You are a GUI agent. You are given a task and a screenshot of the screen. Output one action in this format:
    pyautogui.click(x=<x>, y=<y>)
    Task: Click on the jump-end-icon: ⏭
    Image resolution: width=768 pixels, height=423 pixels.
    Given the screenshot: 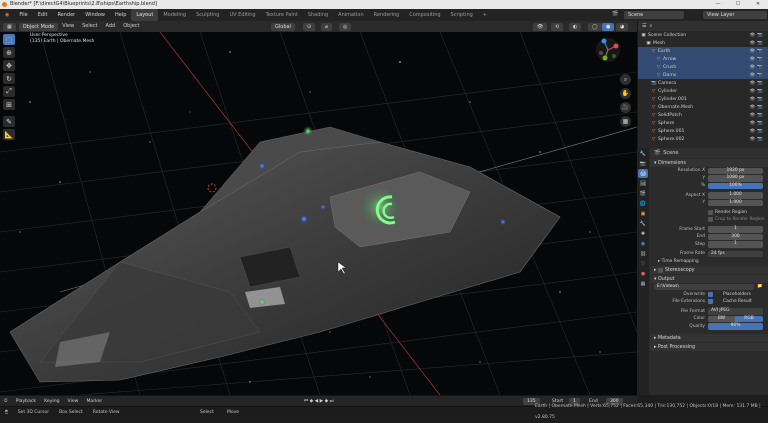 What is the action you would take?
    pyautogui.click(x=332, y=401)
    